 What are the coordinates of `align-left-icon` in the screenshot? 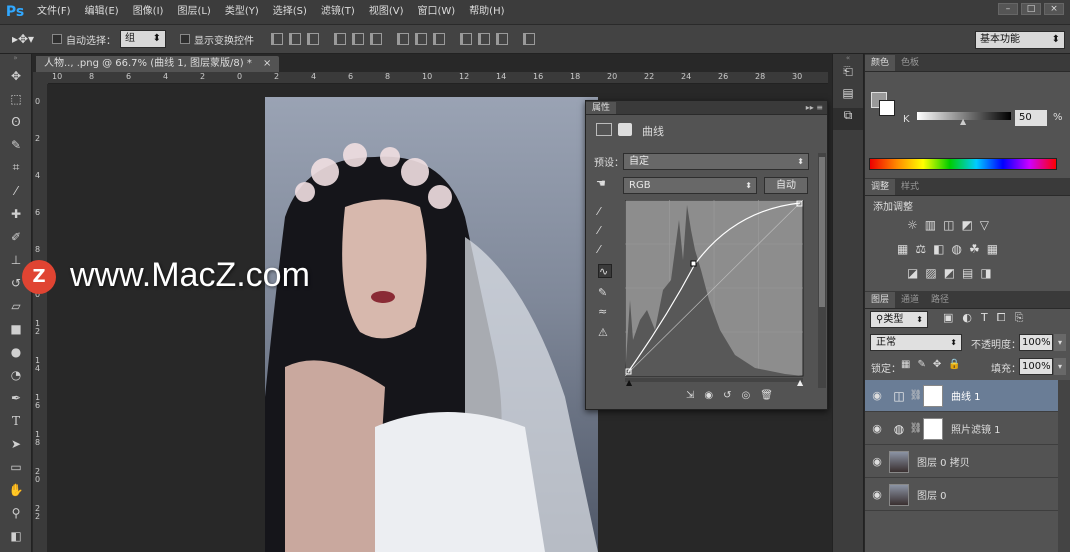 It's located at (340, 39).